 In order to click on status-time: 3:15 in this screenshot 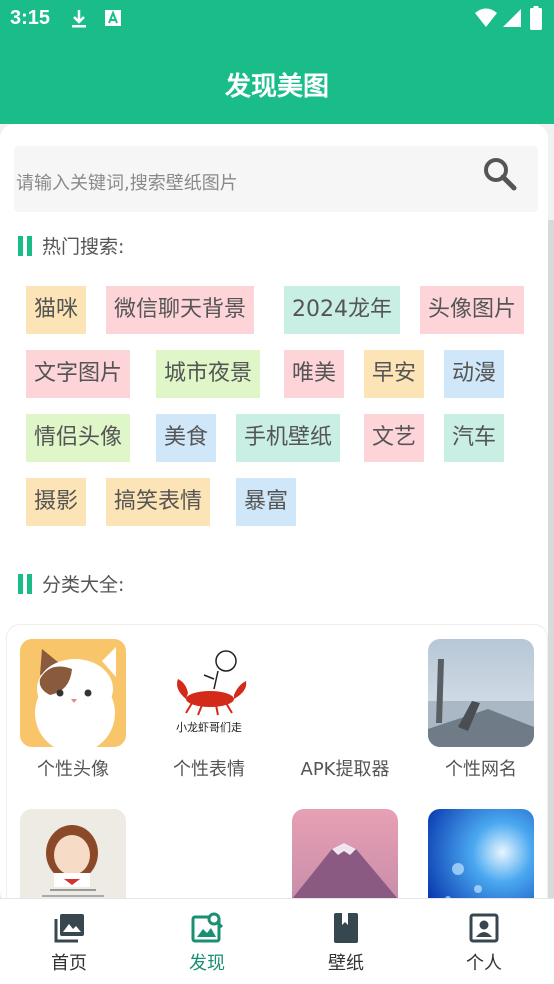, I will do `click(30, 18)`.